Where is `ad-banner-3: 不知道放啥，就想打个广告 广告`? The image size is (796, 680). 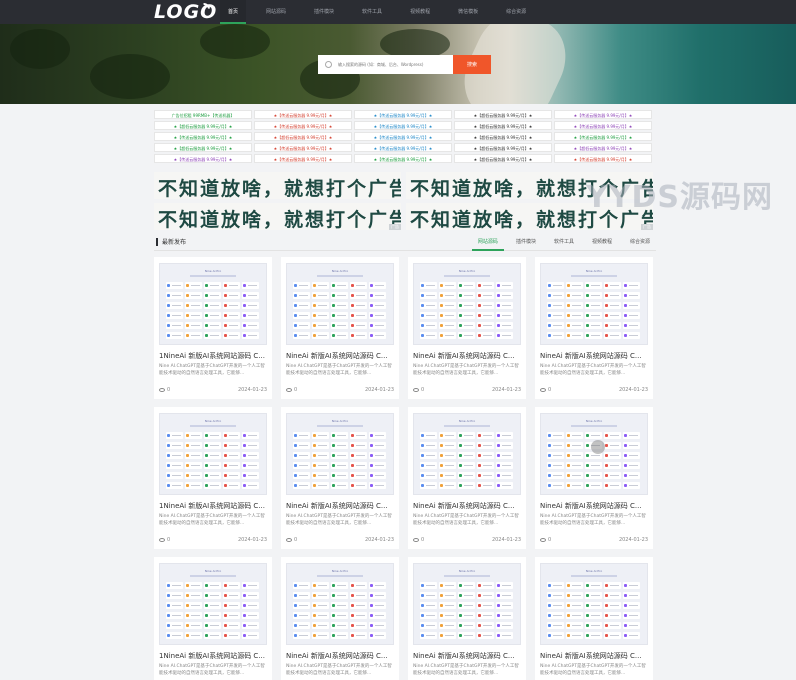
ad-banner-3: 不知道放啥，就想打个广告 广告 is located at coordinates (277, 216).